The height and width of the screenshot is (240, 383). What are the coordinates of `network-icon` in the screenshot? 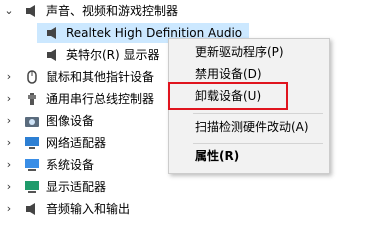 It's located at (32, 143).